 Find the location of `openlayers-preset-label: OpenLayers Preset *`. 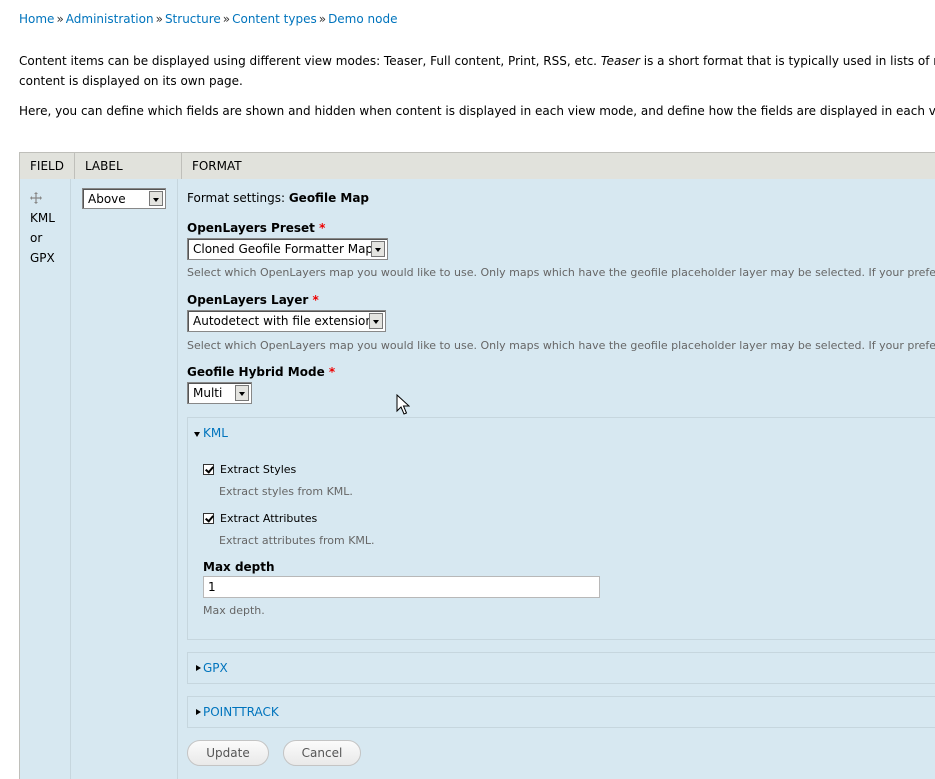

openlayers-preset-label: OpenLayers Preset * is located at coordinates (256, 228).